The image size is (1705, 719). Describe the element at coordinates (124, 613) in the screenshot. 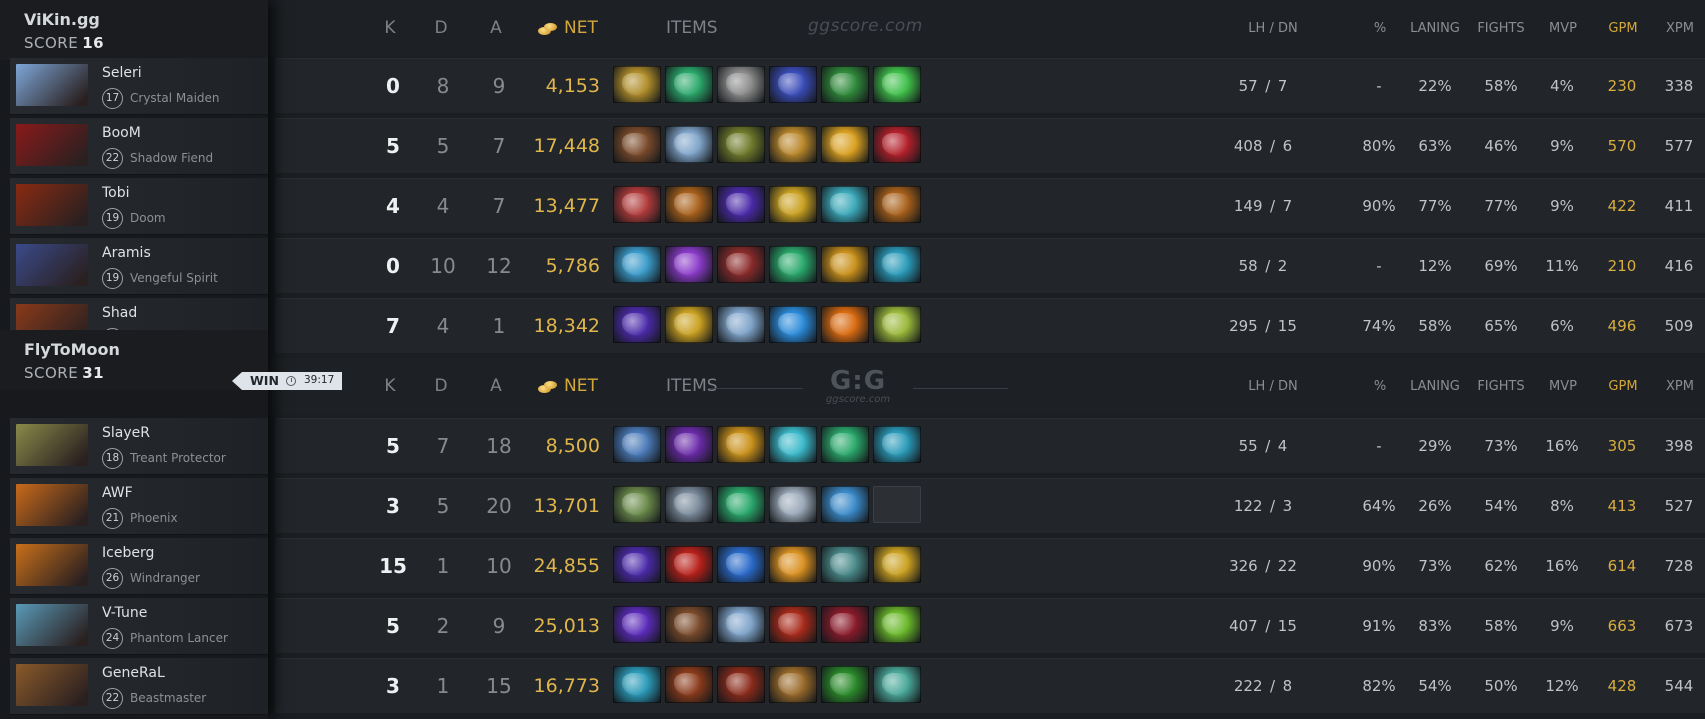

I see `player-name: V-Tune` at that location.